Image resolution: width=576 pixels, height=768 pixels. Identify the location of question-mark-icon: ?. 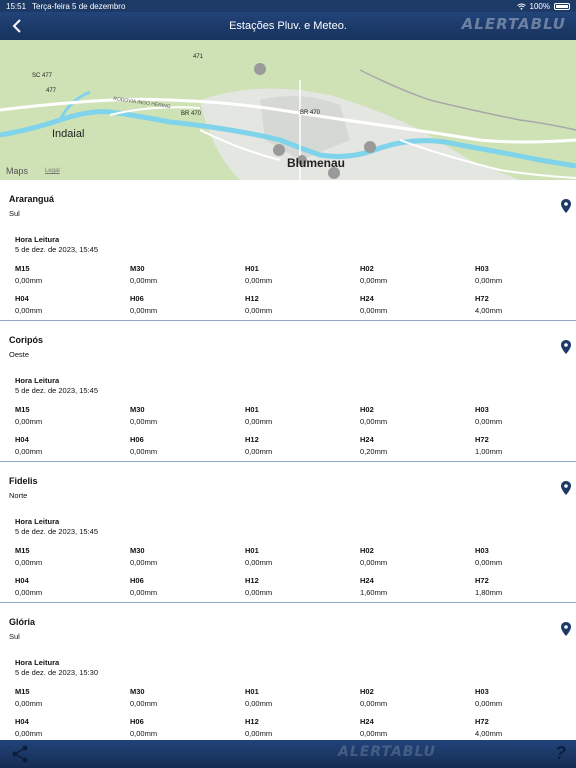
(560, 753).